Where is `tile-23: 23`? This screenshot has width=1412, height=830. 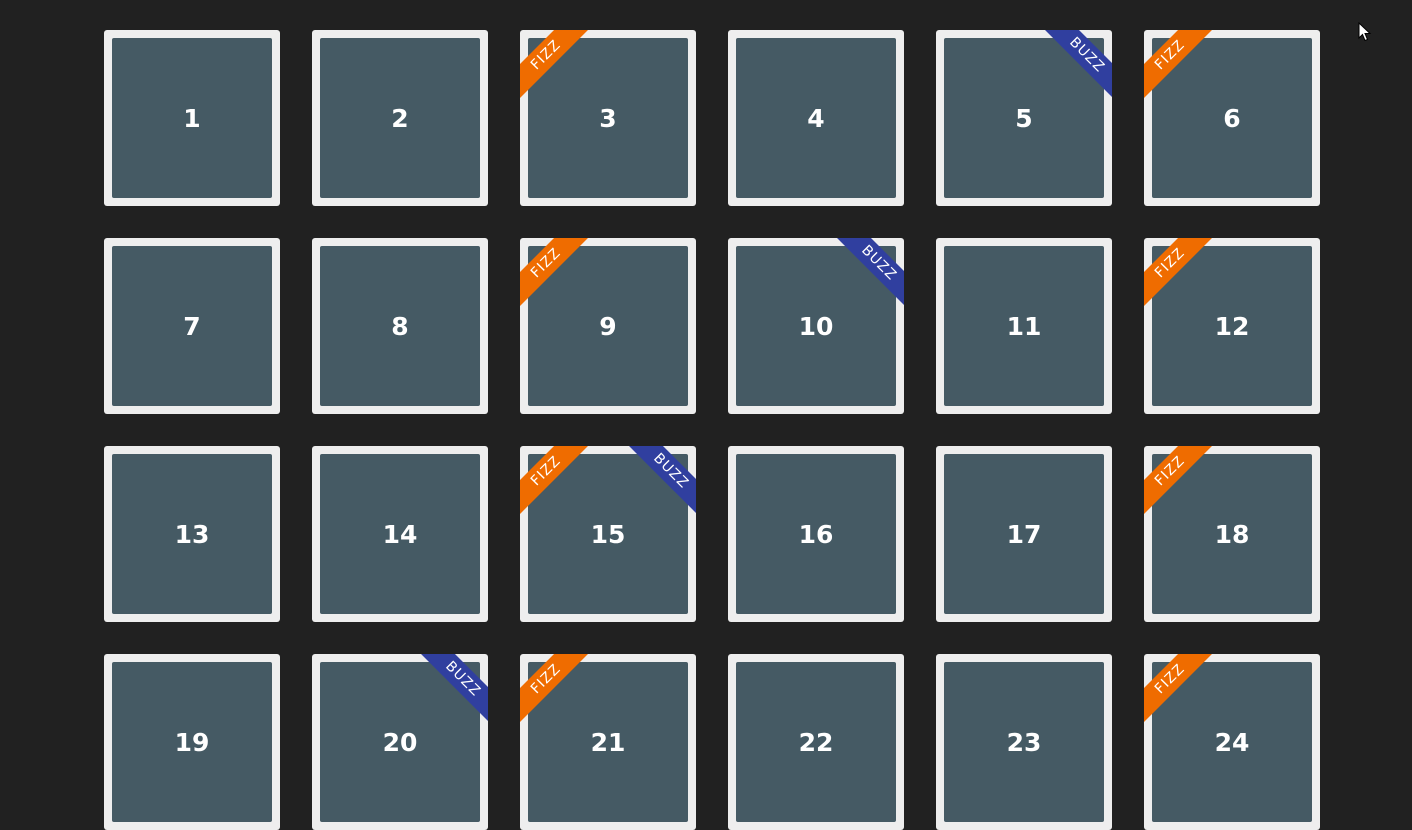
tile-23: 23 is located at coordinates (1024, 742).